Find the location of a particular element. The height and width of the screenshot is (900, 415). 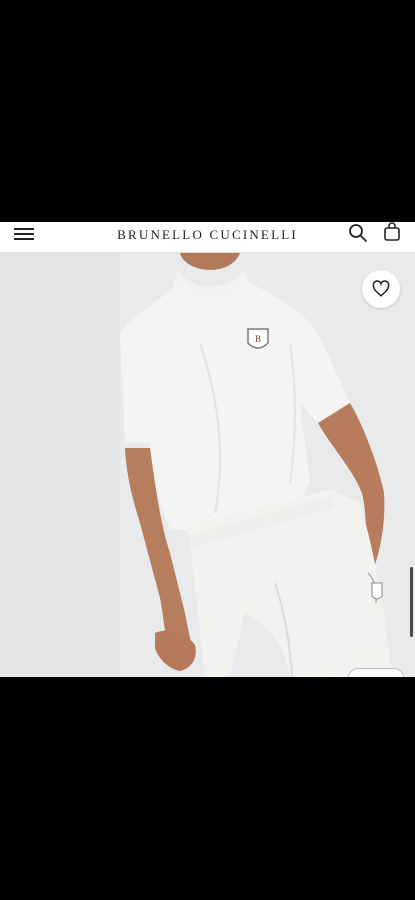

wishlist-button is located at coordinates (381, 289).